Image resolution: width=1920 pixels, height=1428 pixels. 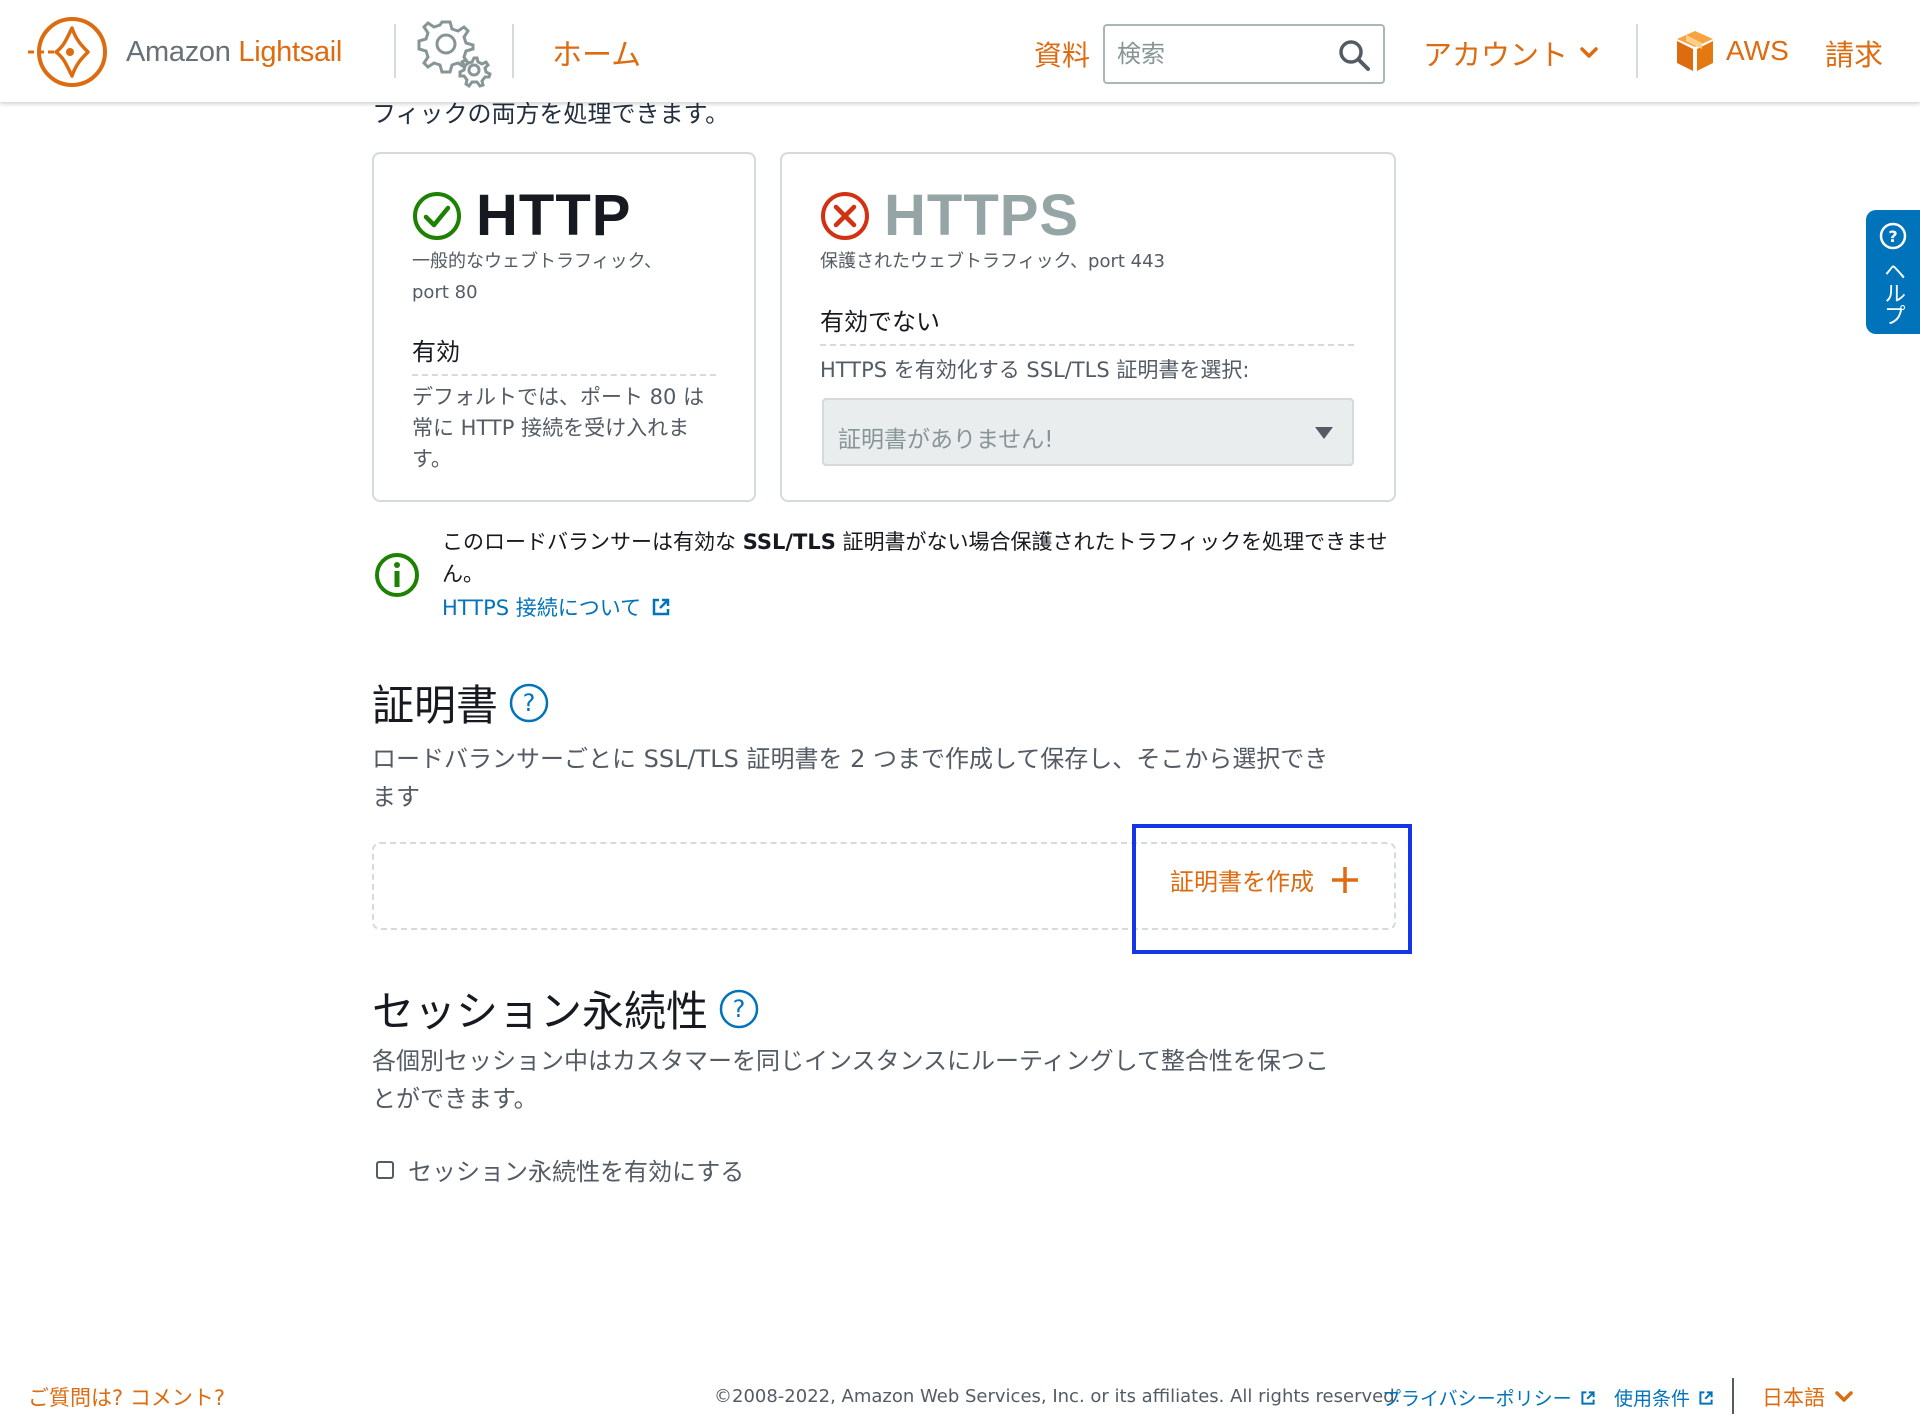 What do you see at coordinates (554, 215) in the screenshot?
I see `http-protocol-label: HTTP` at bounding box center [554, 215].